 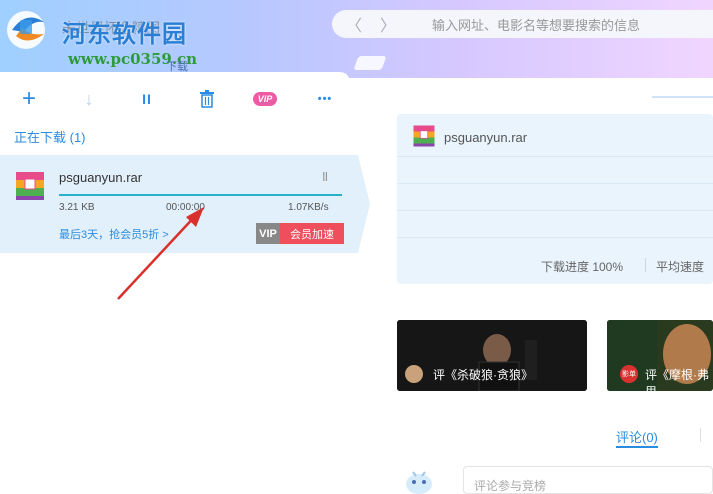 I want to click on site-logo-icon, so click(x=26, y=30).